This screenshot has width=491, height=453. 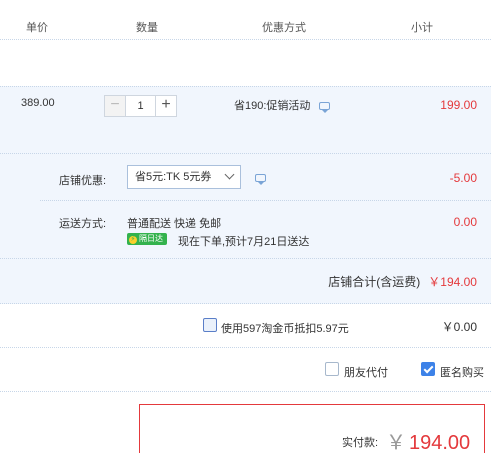 I want to click on quantity-stepper: − 1 +, so click(x=140, y=106).